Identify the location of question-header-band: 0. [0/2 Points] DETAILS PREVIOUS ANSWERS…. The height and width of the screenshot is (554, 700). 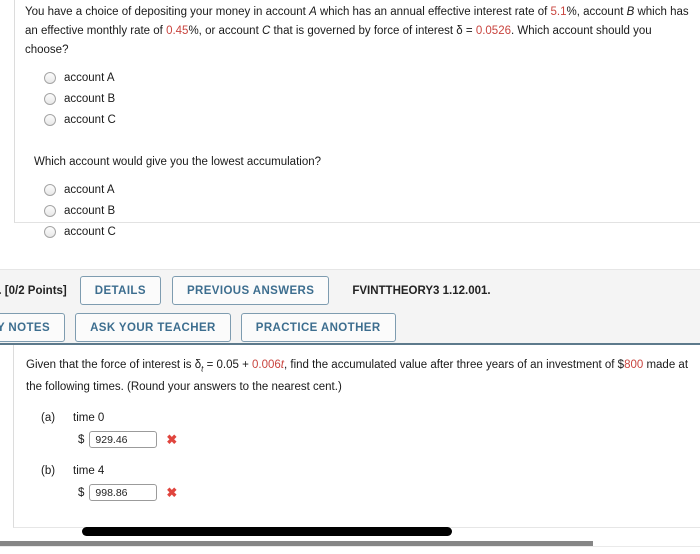
(350, 307).